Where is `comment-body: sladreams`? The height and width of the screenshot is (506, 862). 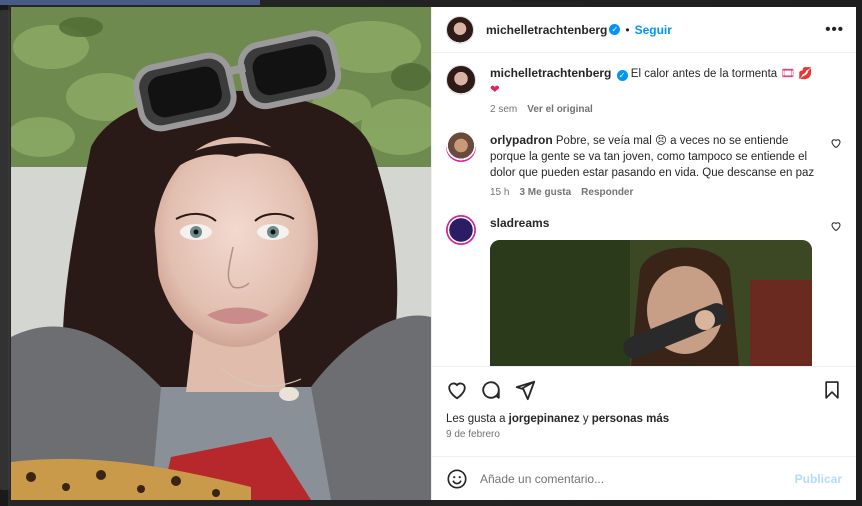
comment-body: sladreams is located at coordinates (666, 290).